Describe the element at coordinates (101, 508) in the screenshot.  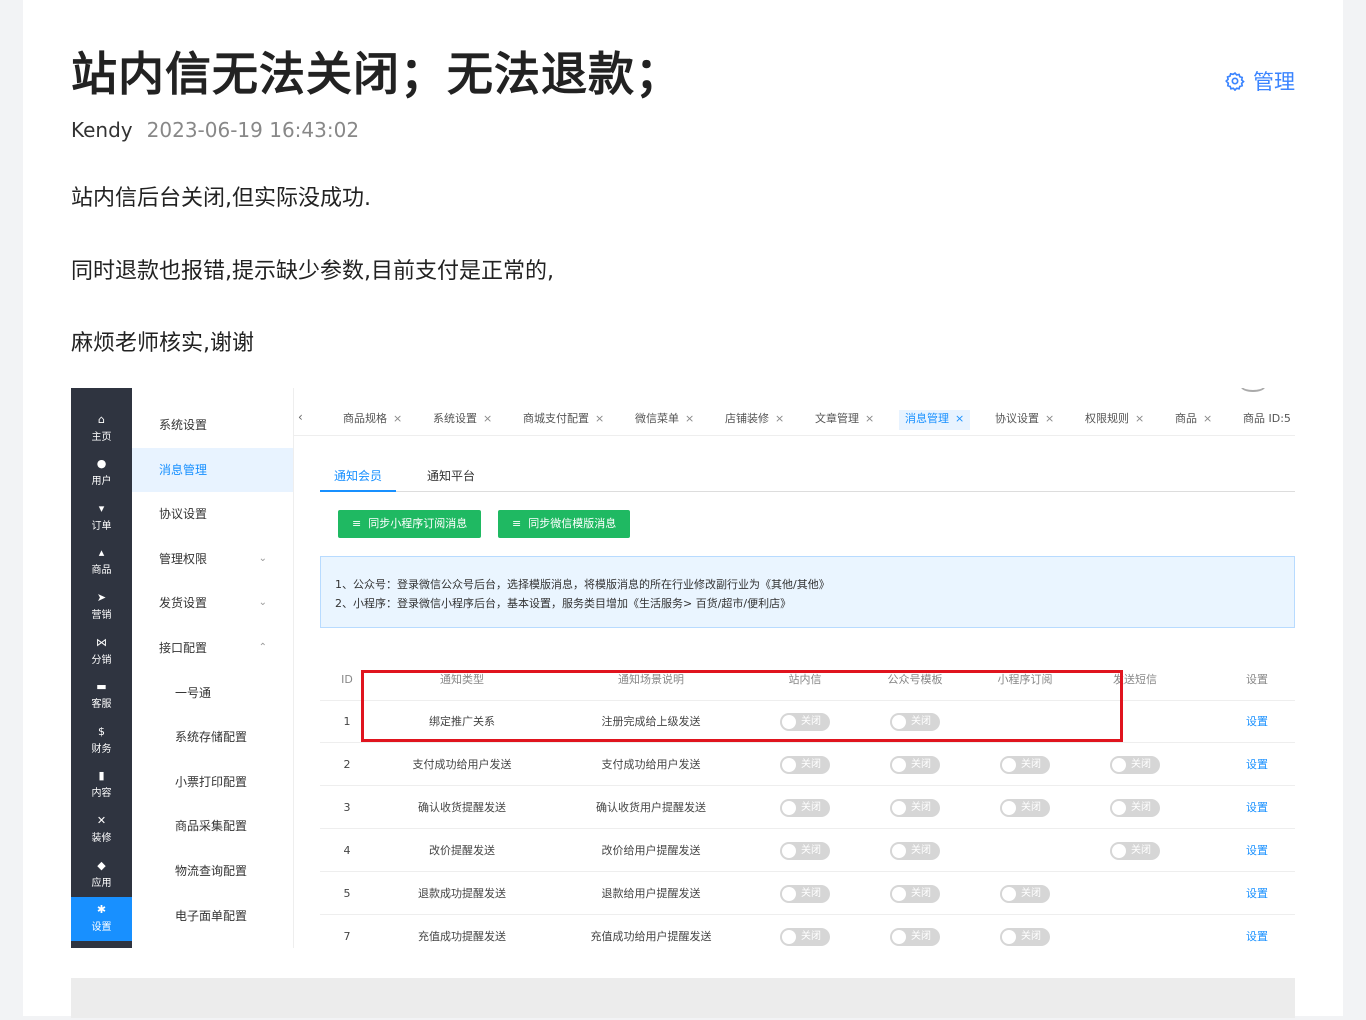
I see `cart-icon: ▾` at that location.